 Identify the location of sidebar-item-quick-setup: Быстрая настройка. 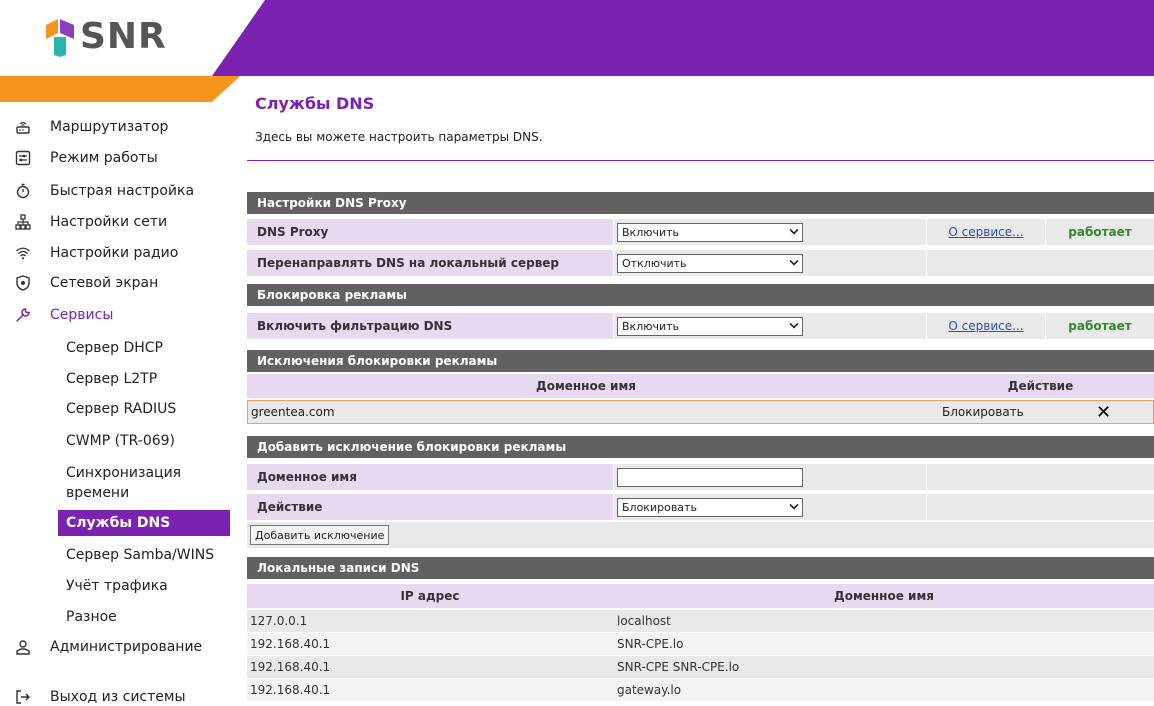
(104, 191).